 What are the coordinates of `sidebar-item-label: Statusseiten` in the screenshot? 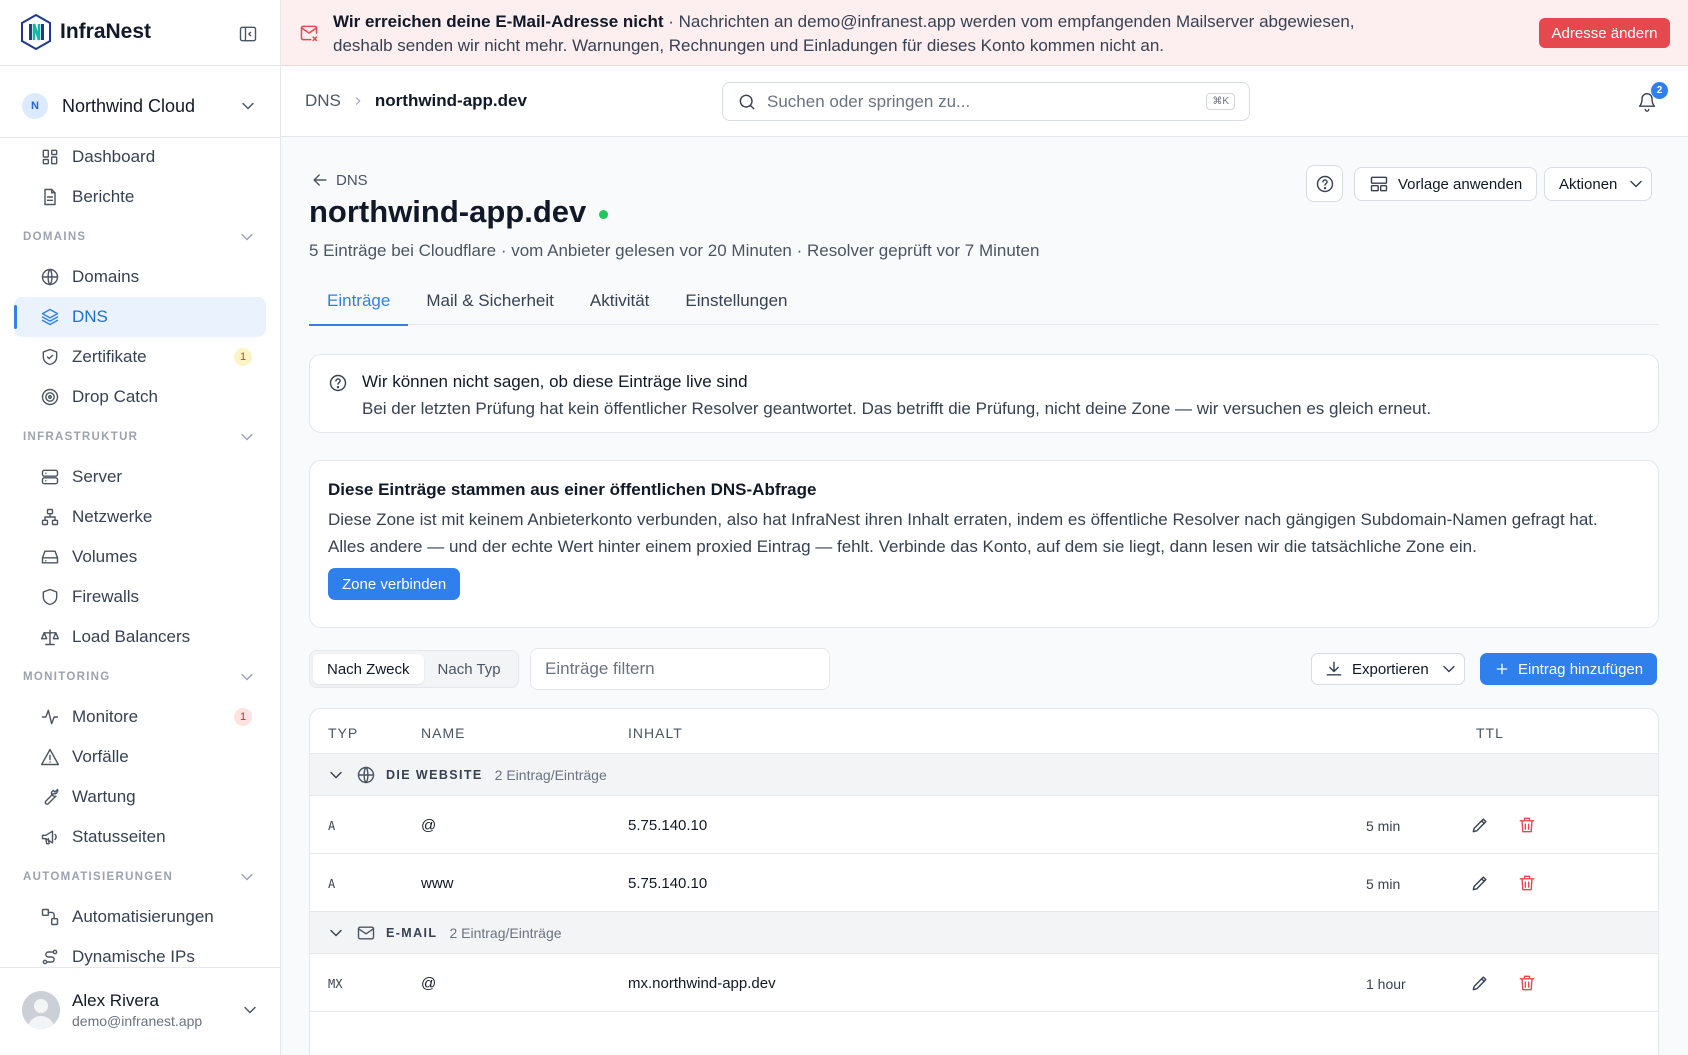 It's located at (119, 836).